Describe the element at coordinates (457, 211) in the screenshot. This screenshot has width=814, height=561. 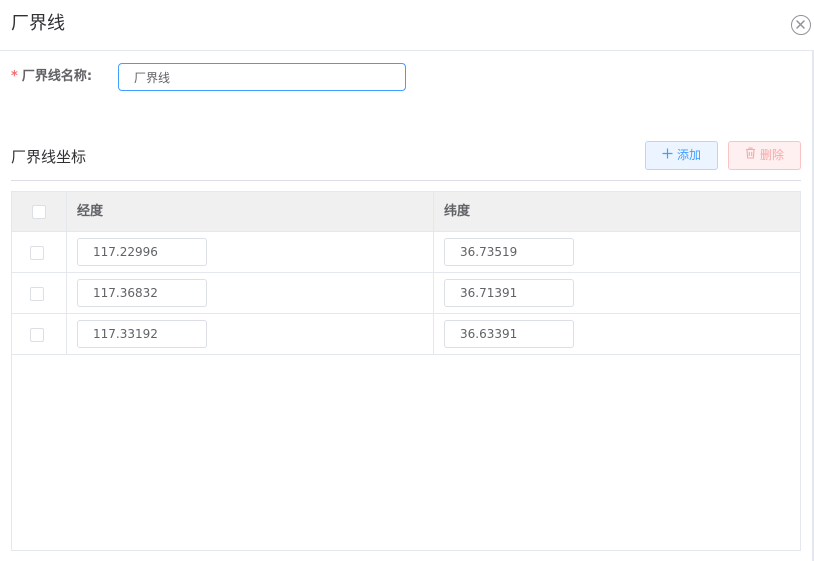
I see `latitude-header: 纬度` at that location.